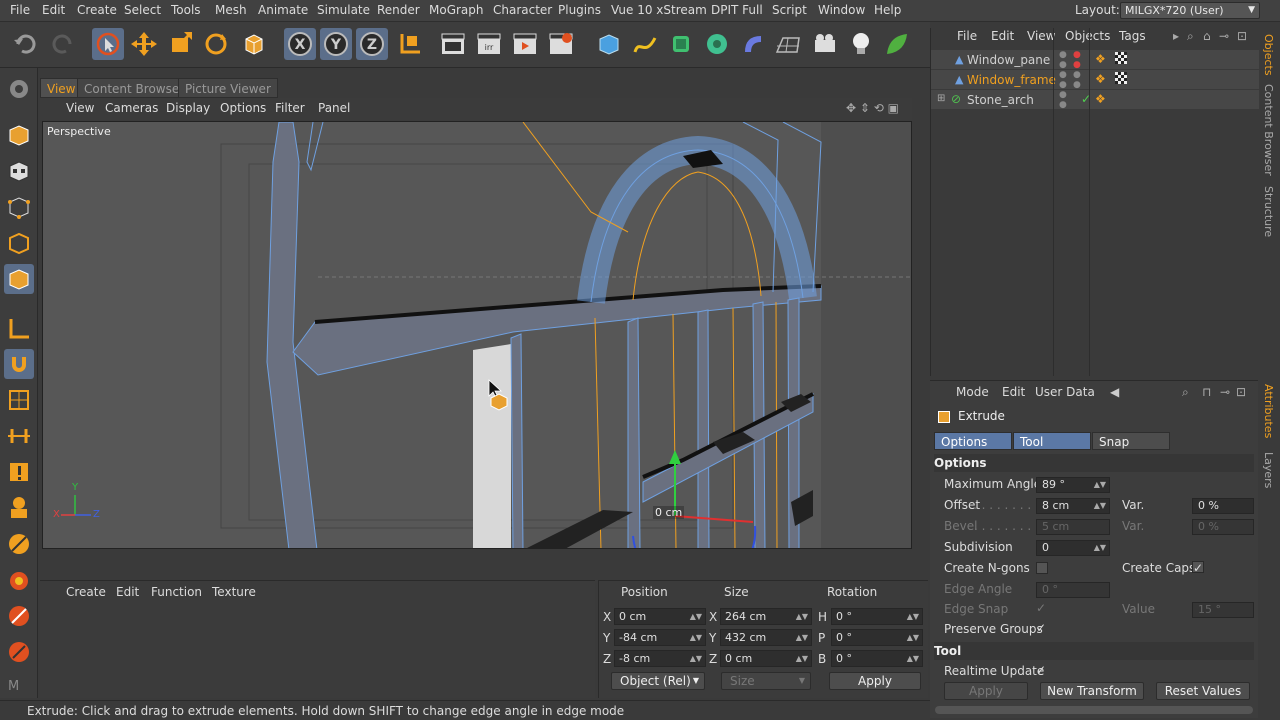 The width and height of the screenshot is (1280, 720). What do you see at coordinates (1042, 608) in the screenshot?
I see `edge-snap-checkbox: ✓` at bounding box center [1042, 608].